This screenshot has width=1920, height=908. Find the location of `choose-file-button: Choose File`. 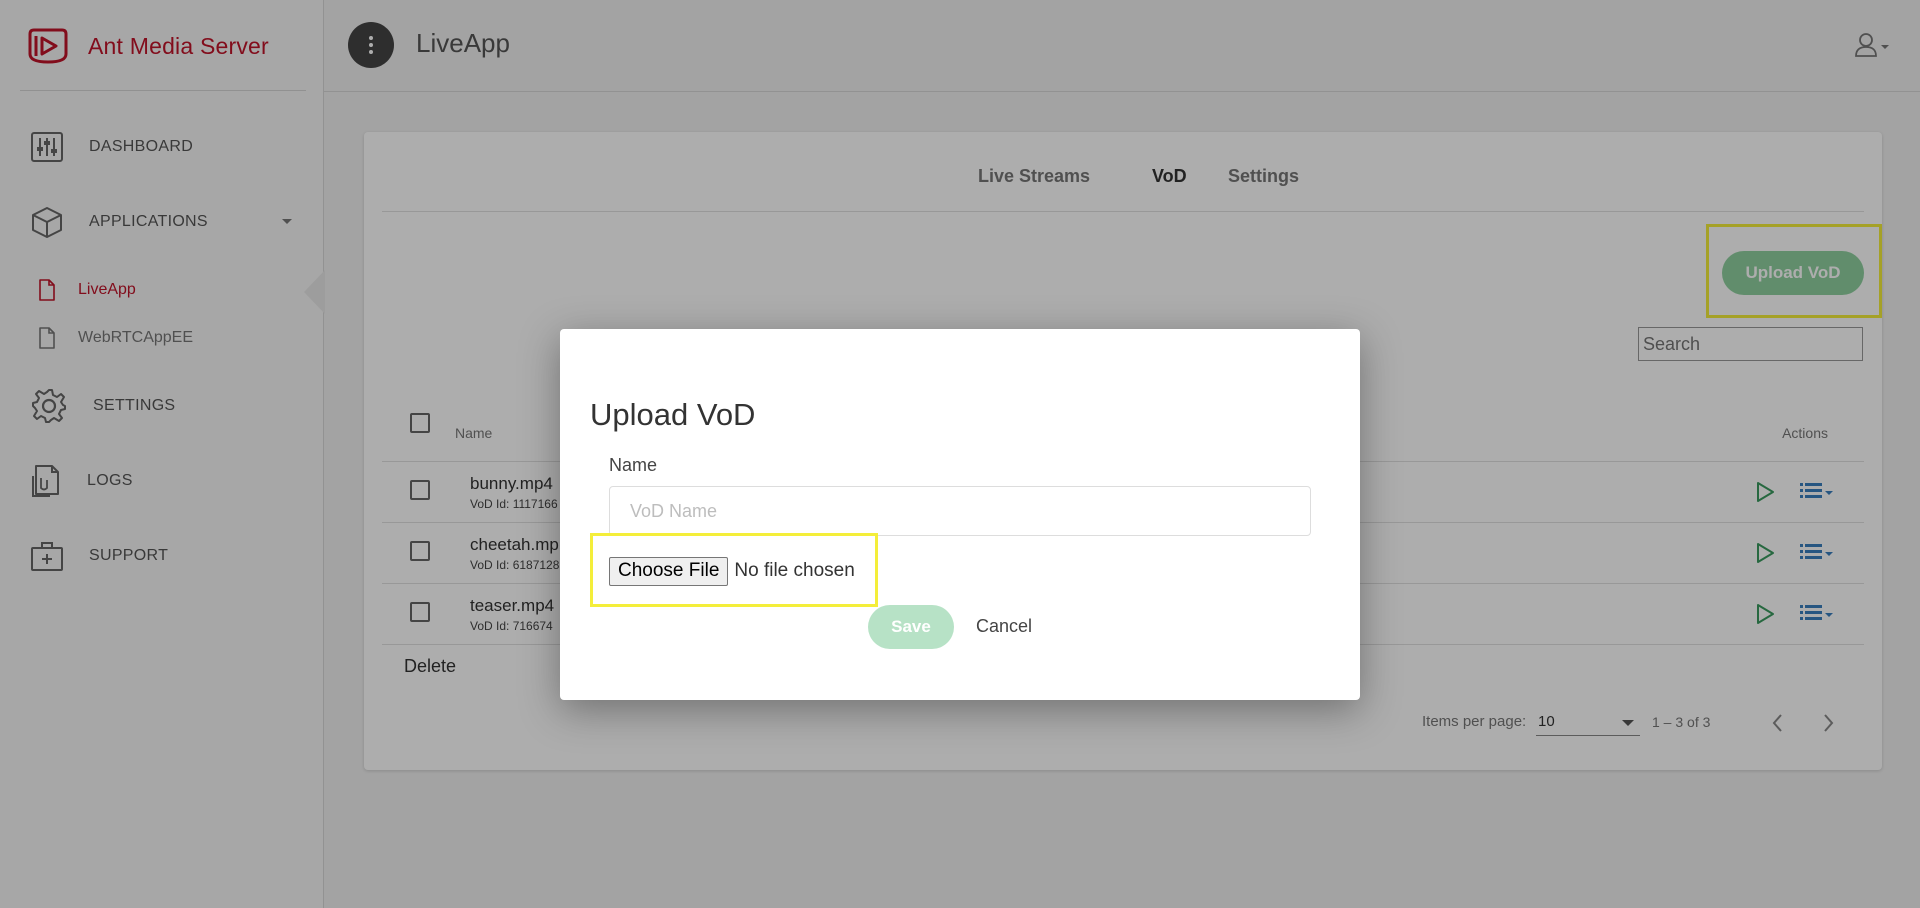

choose-file-button: Choose File is located at coordinates (669, 571).